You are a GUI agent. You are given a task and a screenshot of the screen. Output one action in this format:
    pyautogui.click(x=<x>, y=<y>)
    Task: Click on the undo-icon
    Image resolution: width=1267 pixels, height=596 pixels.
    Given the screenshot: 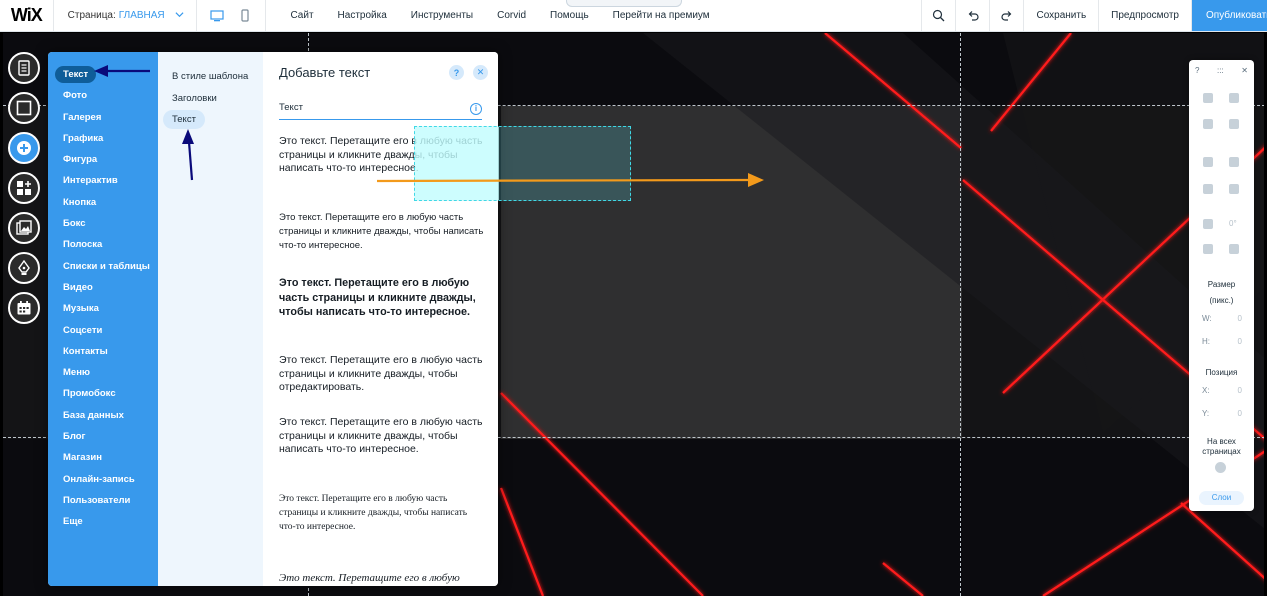 What is the action you would take?
    pyautogui.click(x=972, y=15)
    